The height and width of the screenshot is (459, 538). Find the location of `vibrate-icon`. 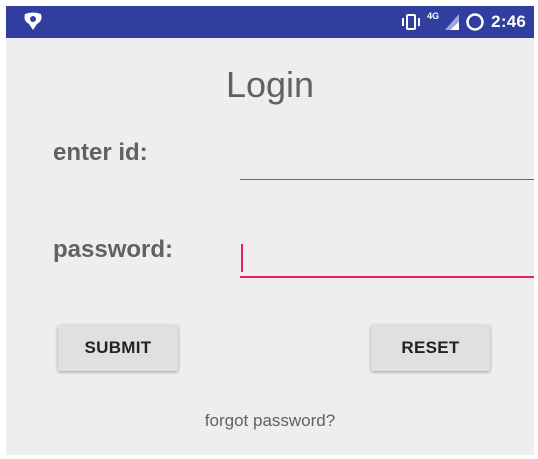

vibrate-icon is located at coordinates (411, 22).